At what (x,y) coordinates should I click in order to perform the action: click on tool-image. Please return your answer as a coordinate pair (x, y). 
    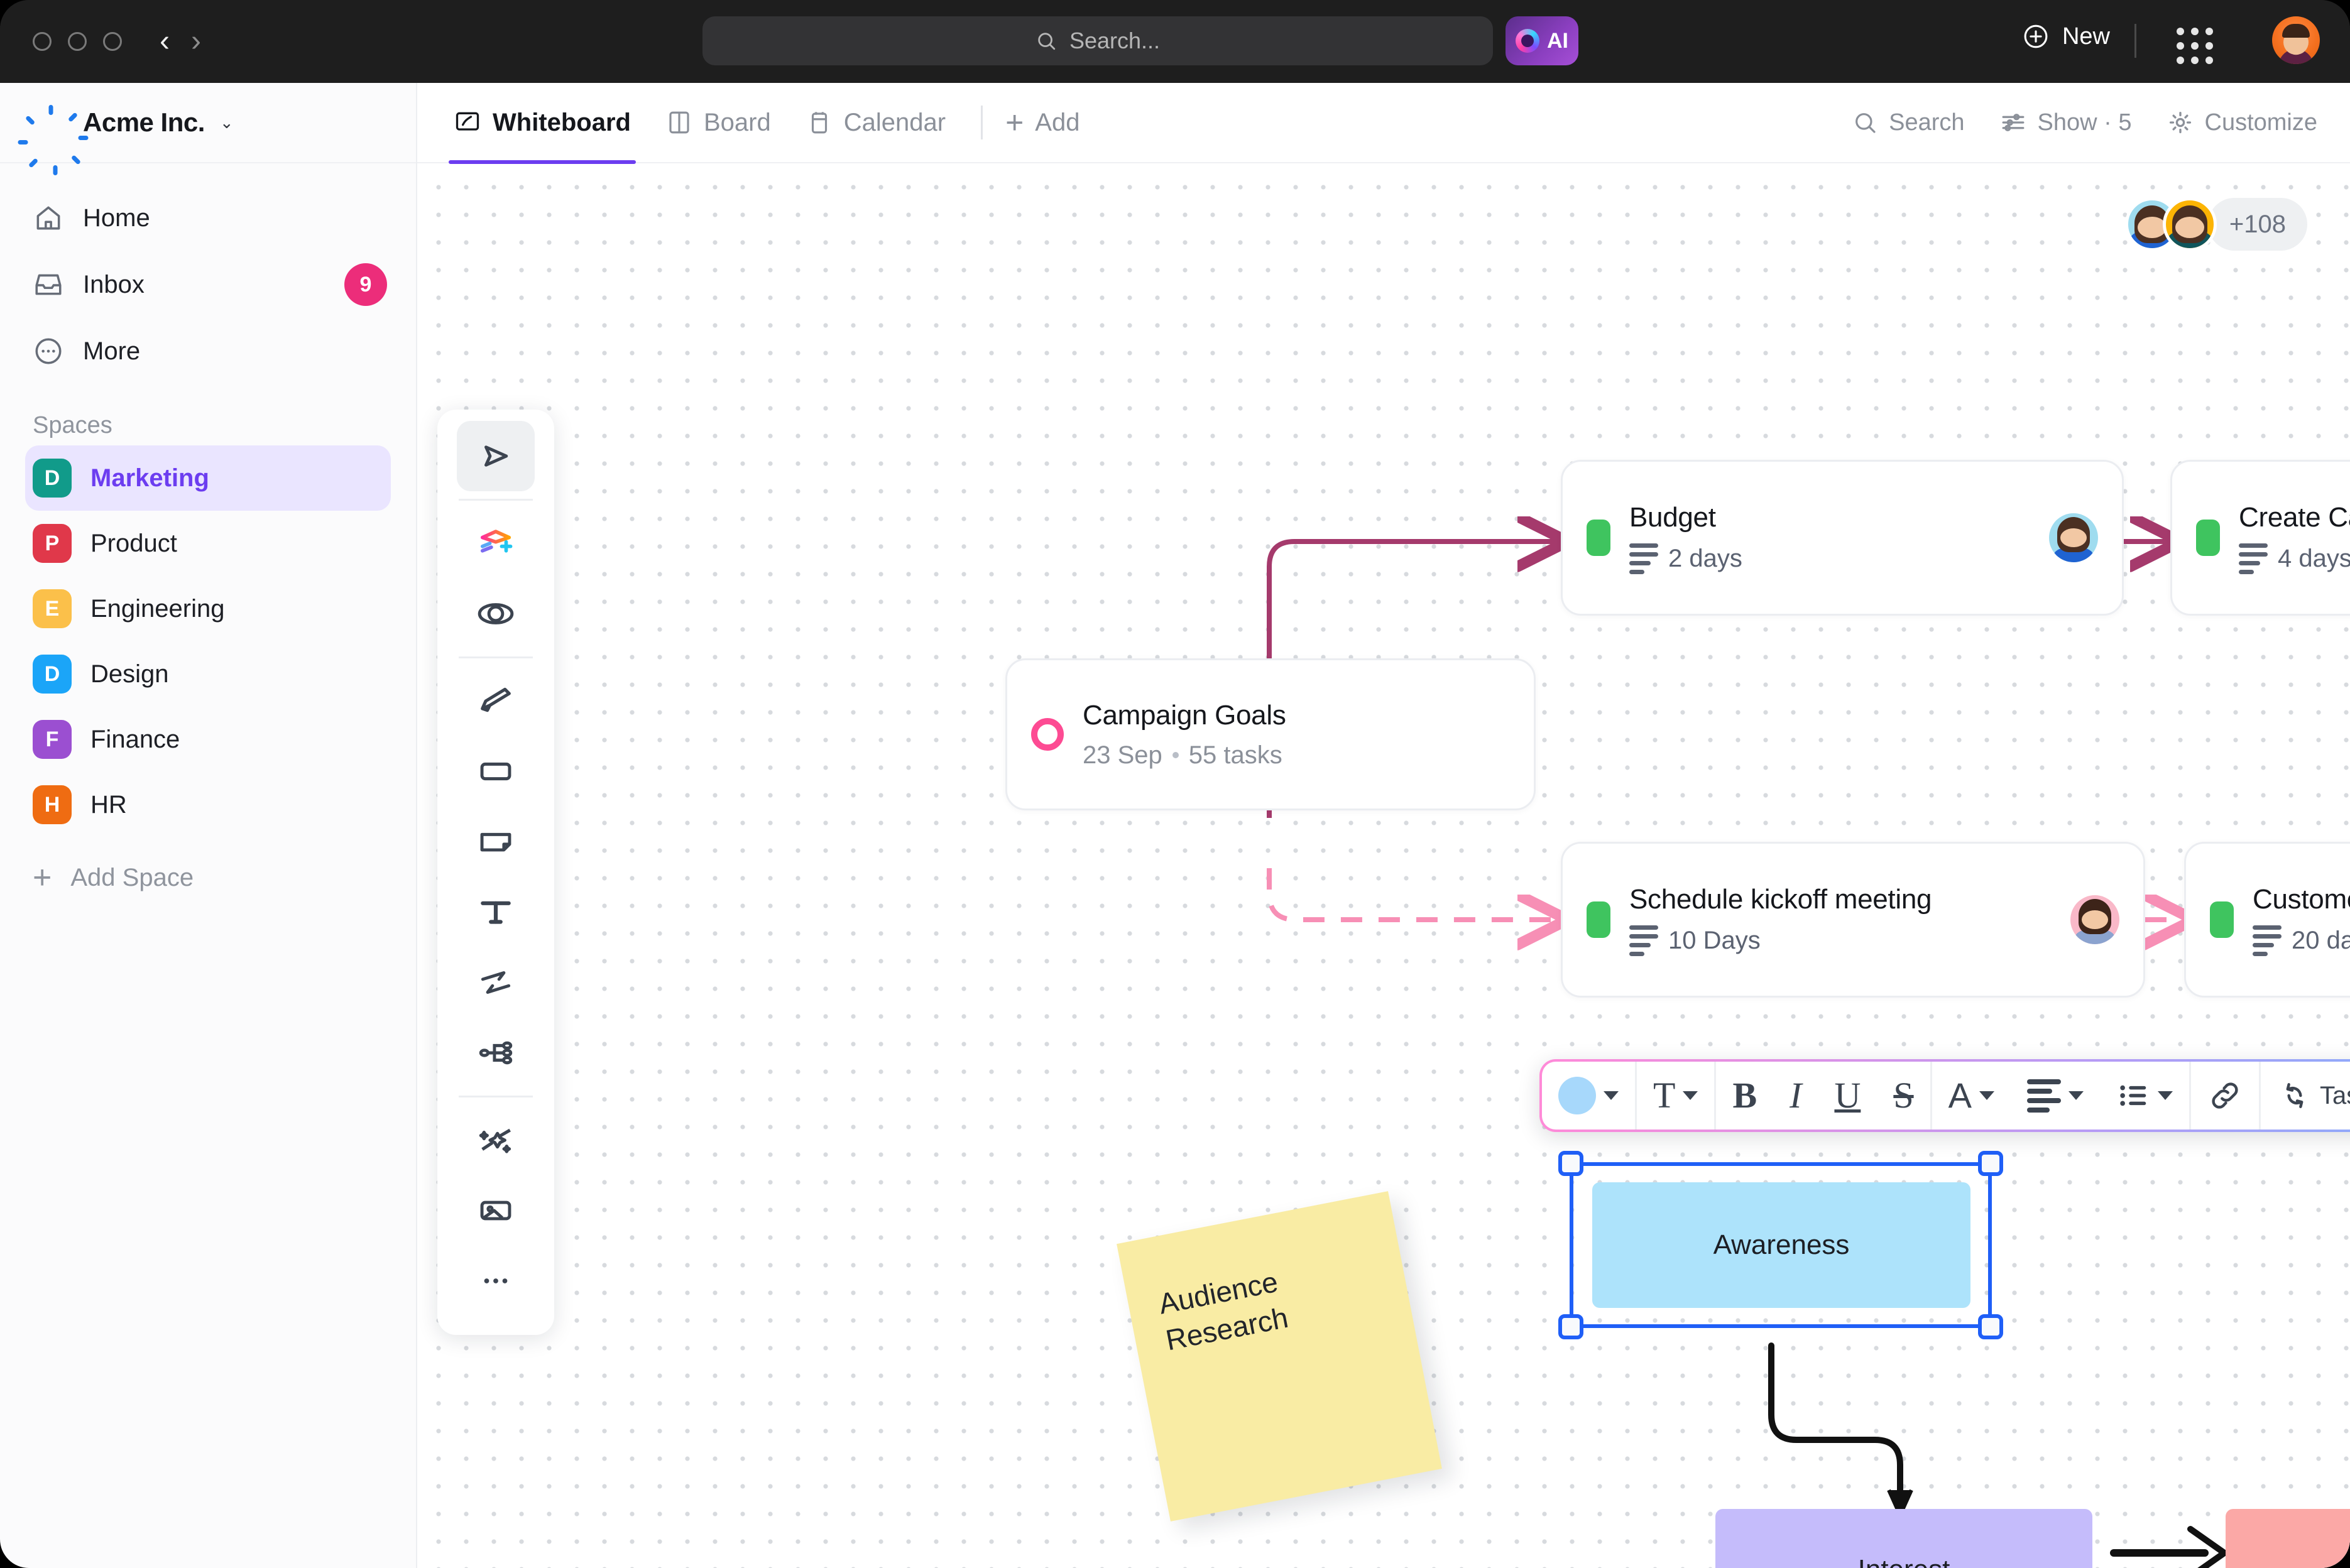
    Looking at the image, I should click on (496, 1210).